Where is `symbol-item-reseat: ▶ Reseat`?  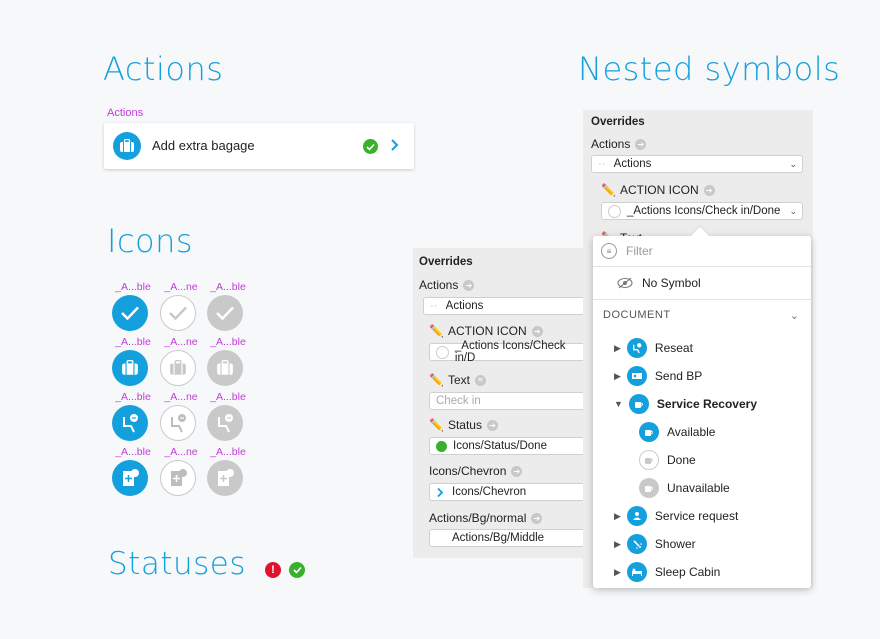
symbol-item-reseat: ▶ Reseat is located at coordinates (702, 348).